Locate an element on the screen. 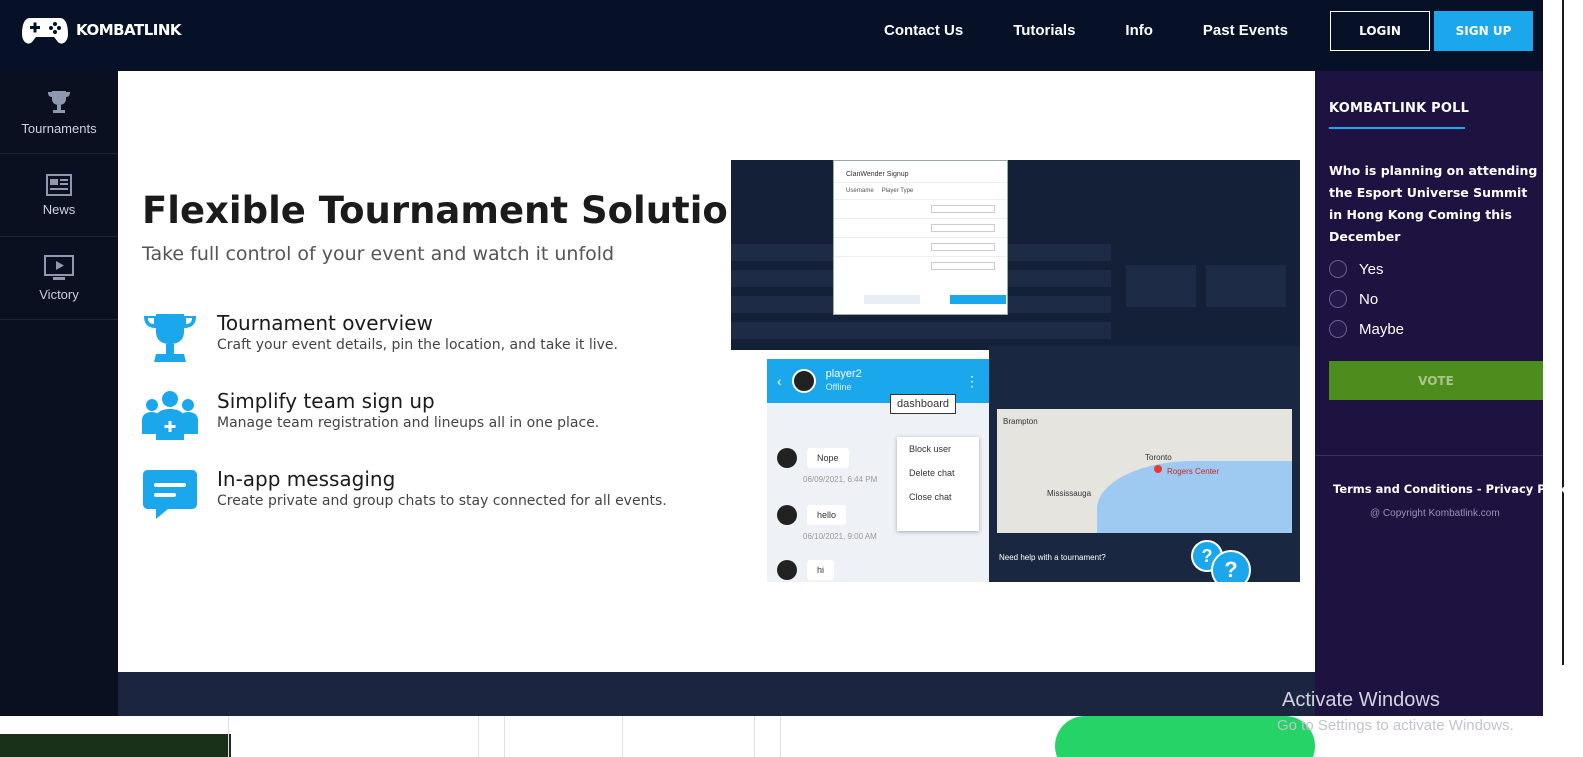  scrollbar is located at coordinates (1563, 332).